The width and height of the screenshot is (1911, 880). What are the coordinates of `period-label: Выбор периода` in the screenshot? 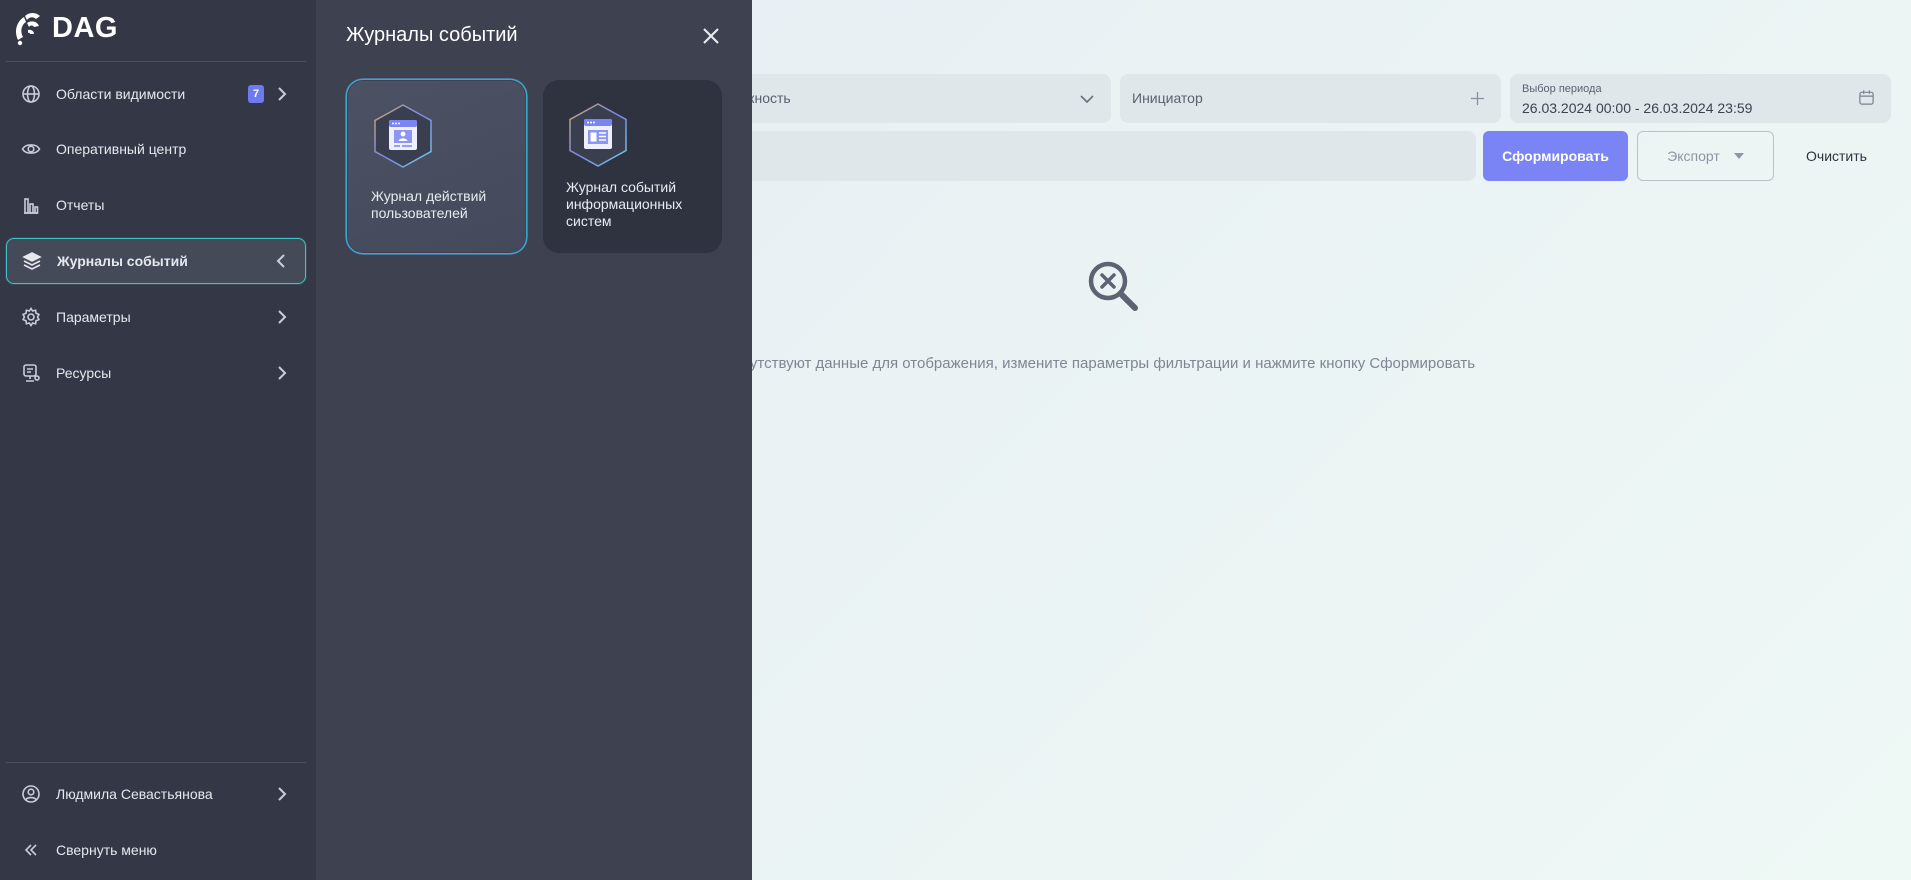 It's located at (1562, 89).